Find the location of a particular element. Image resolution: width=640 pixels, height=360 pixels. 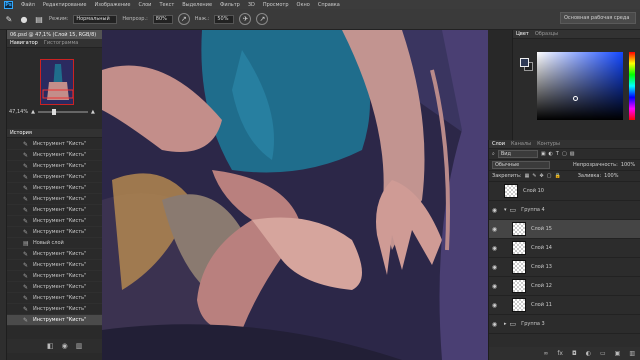

filter-type-icon: T is located at coordinates (557, 154).